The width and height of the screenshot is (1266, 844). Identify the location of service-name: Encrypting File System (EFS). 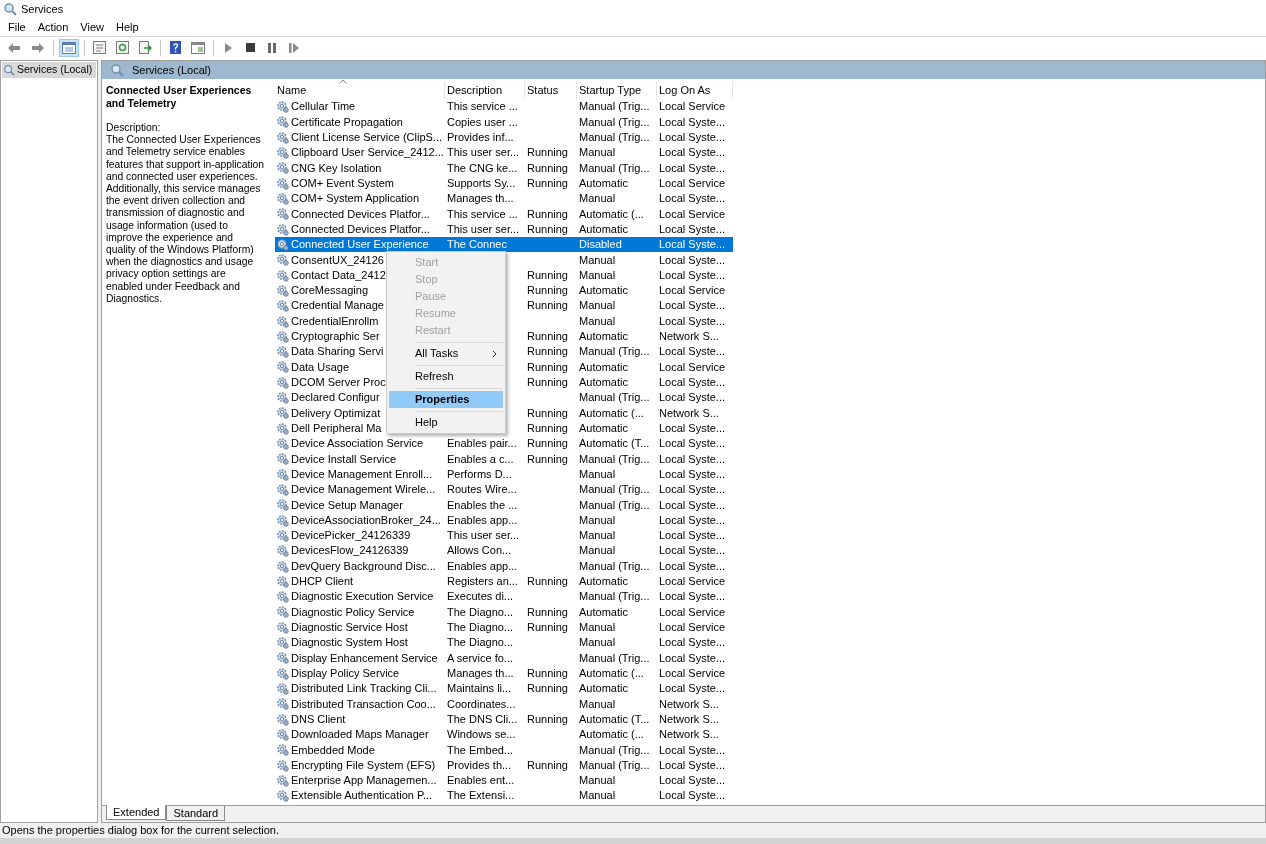
(363, 765).